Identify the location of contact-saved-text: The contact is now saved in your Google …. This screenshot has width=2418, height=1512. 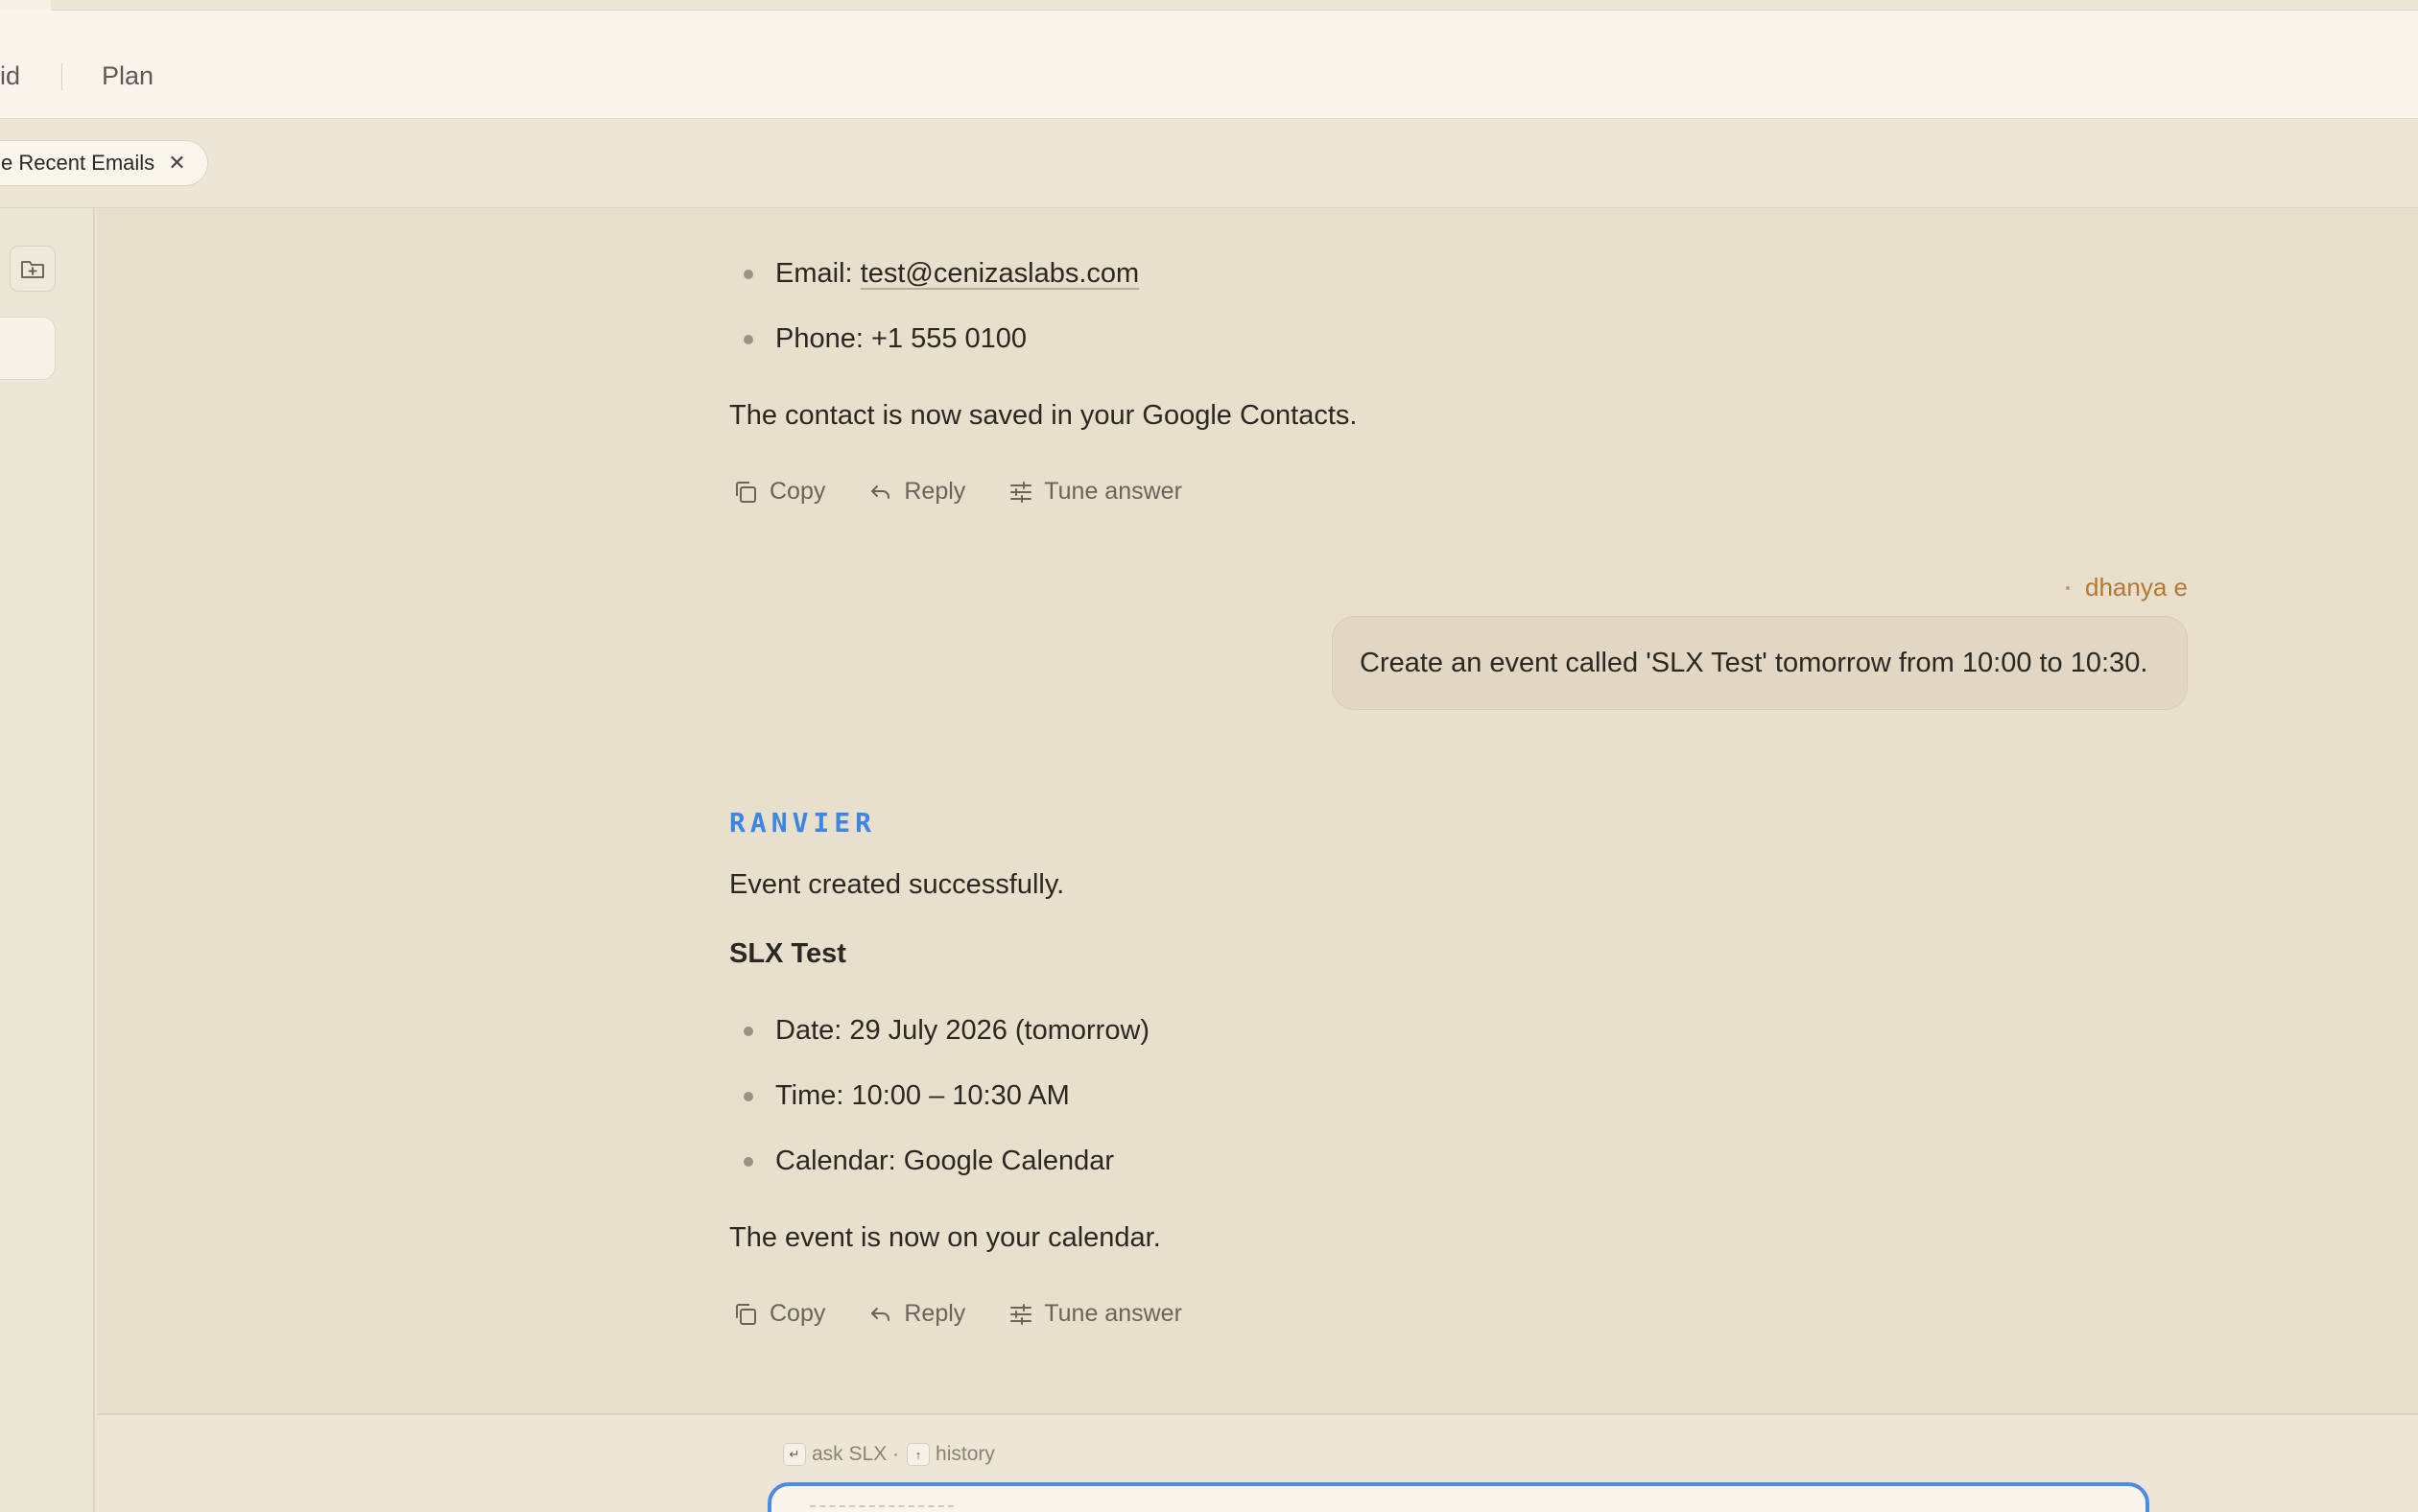
(1043, 415).